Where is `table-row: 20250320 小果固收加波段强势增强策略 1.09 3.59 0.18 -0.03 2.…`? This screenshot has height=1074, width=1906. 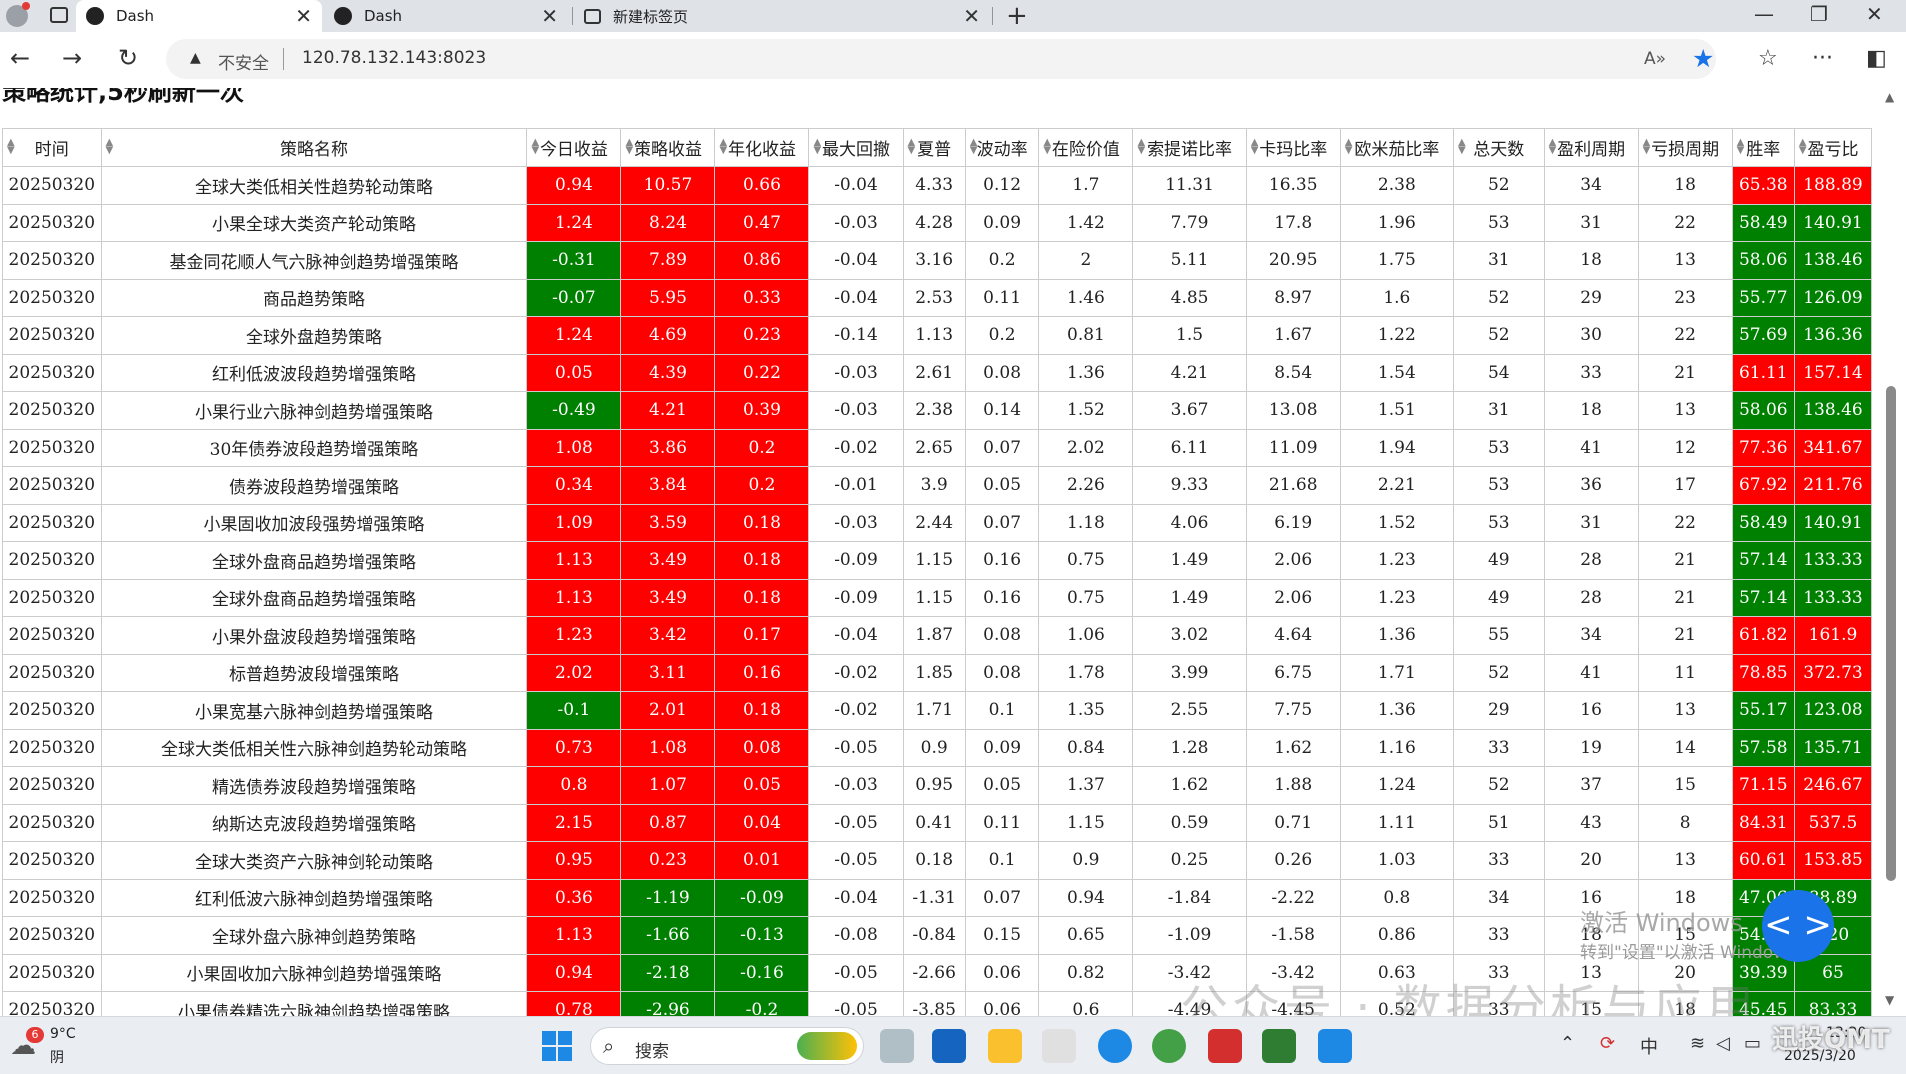 table-row: 20250320 小果固收加波段强势增强策略 1.09 3.59 0.18 -0.03 2.… is located at coordinates (937, 522).